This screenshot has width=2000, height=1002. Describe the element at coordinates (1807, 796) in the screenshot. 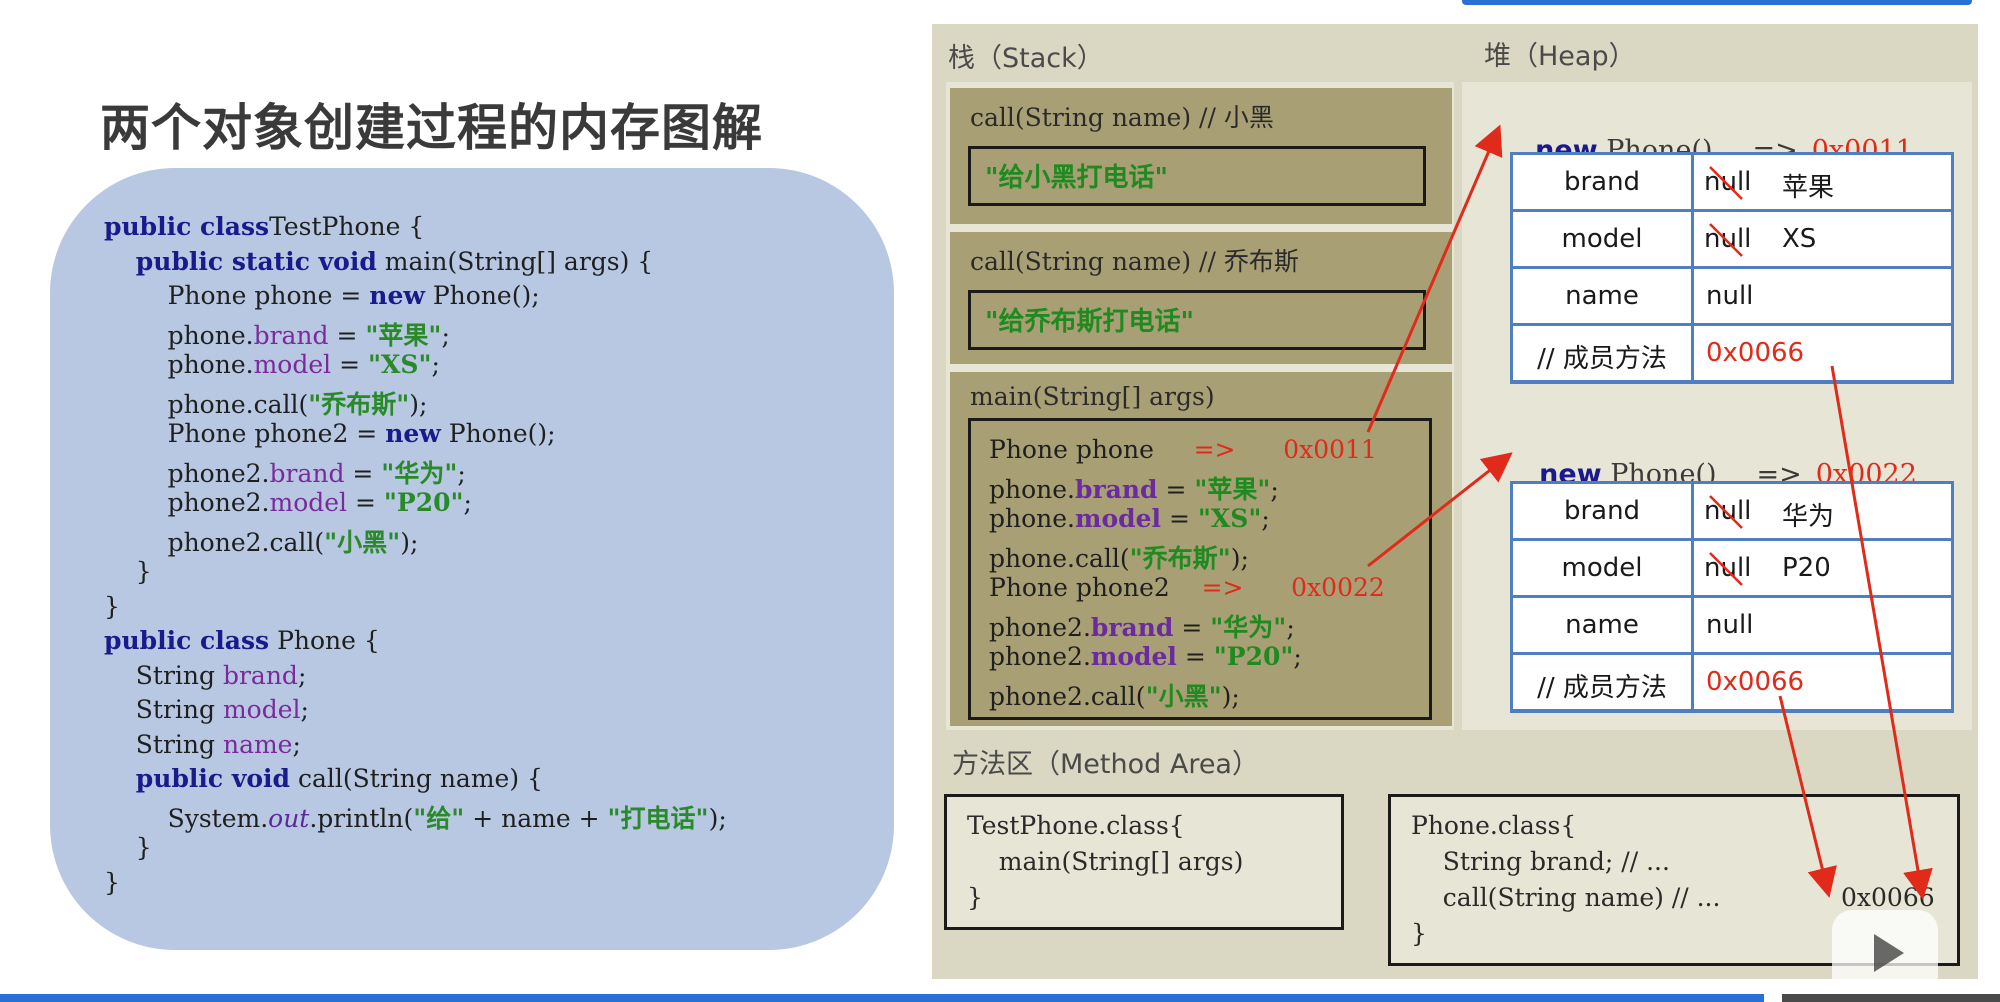

I see `arrow-object2-method` at that location.